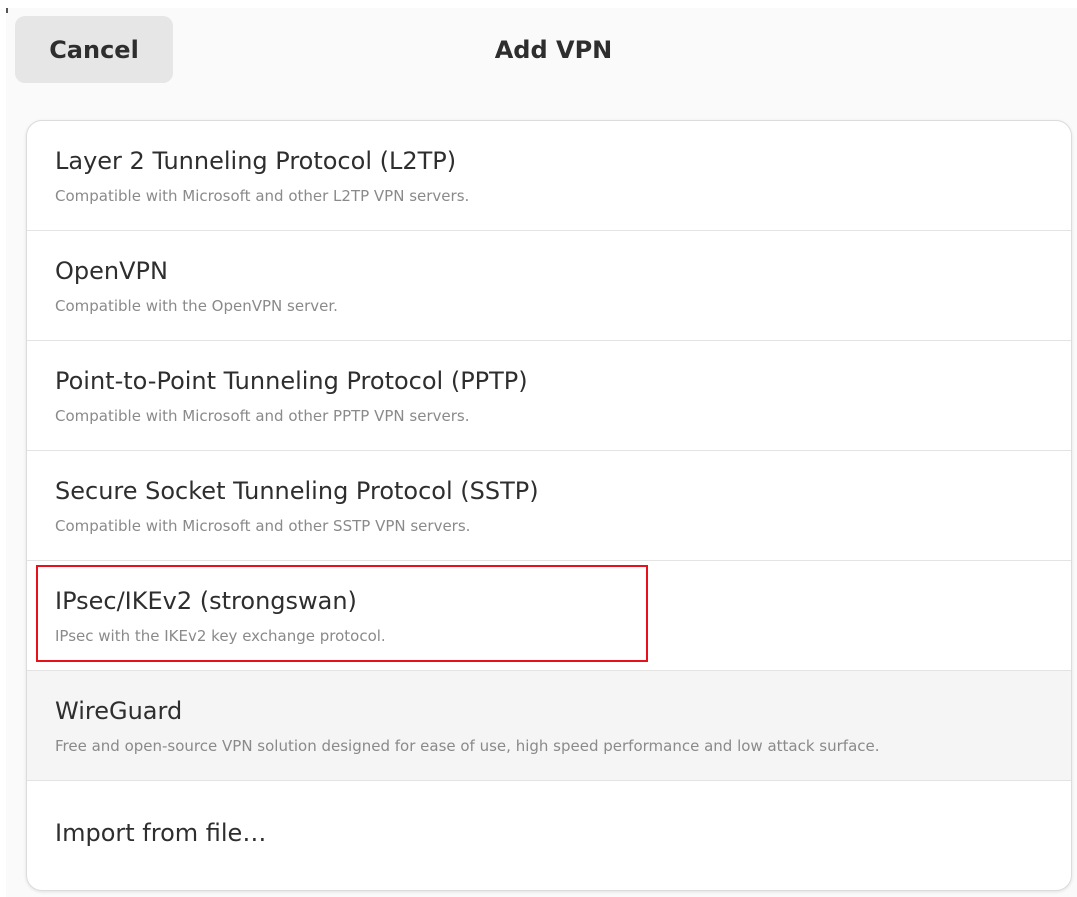 The image size is (1077, 897). I want to click on list-item-title: Point-to-Point Tunneling Protocol (PPTP), so click(291, 381).